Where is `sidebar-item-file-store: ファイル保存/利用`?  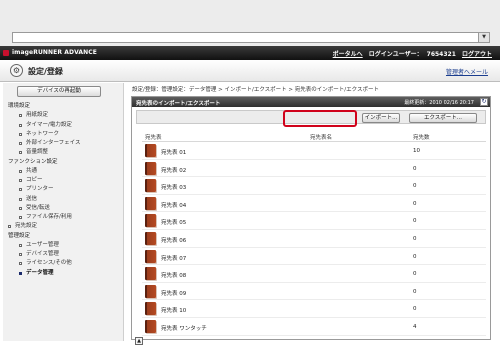
sidebar-item-file-store: ファイル保存/利用 is located at coordinates (63, 217).